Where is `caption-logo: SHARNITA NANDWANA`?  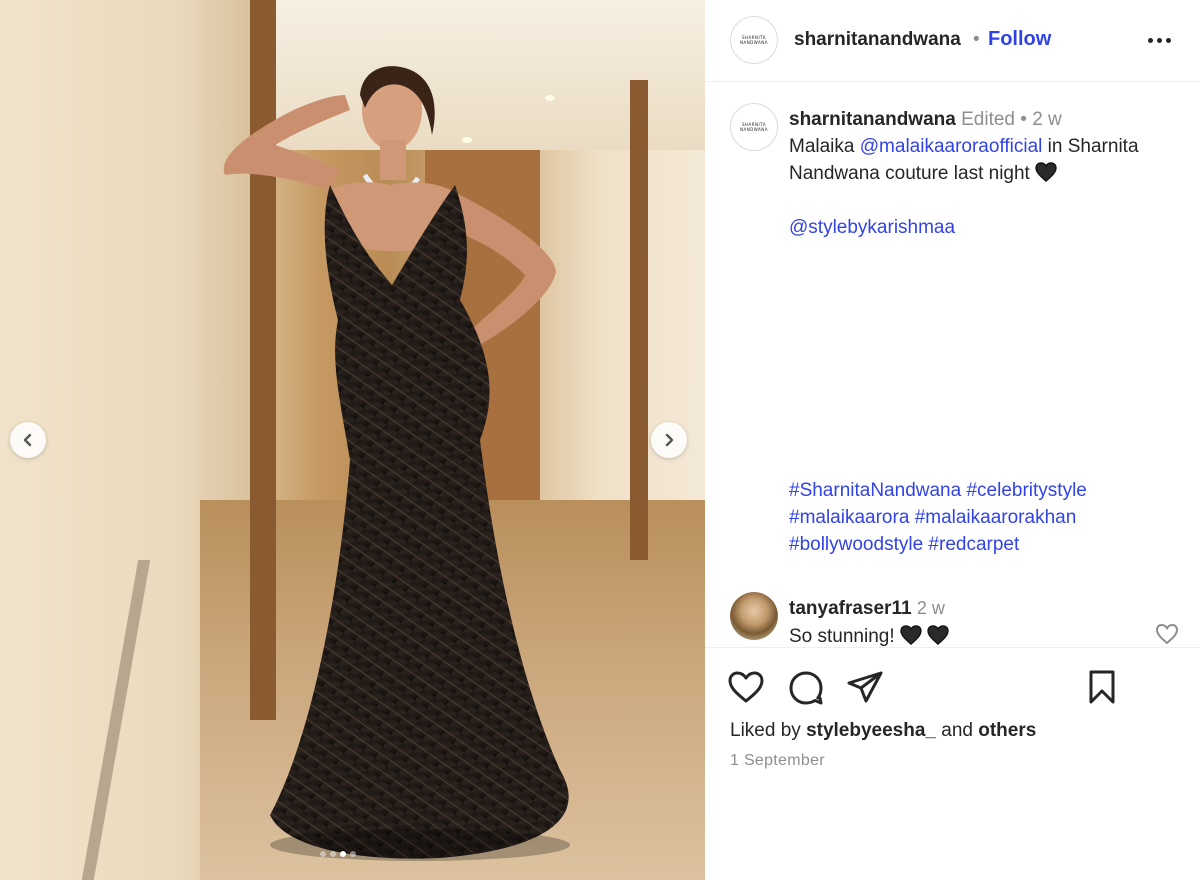
caption-logo: SHARNITA NANDWANA is located at coordinates (753, 127).